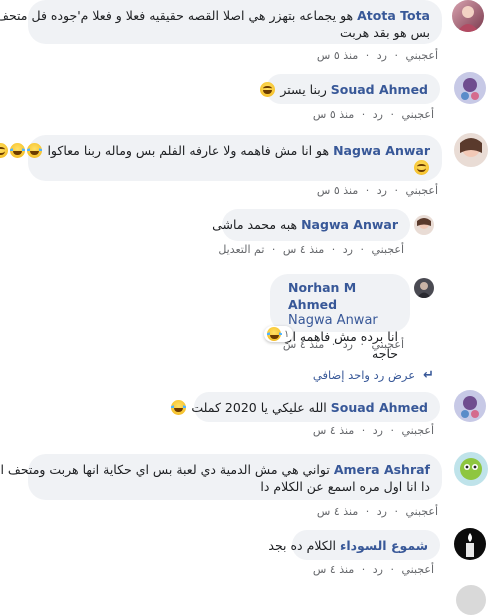 The height and width of the screenshot is (615, 494). What do you see at coordinates (428, 375) in the screenshot?
I see `reply-arrow-icon: ↵` at bounding box center [428, 375].